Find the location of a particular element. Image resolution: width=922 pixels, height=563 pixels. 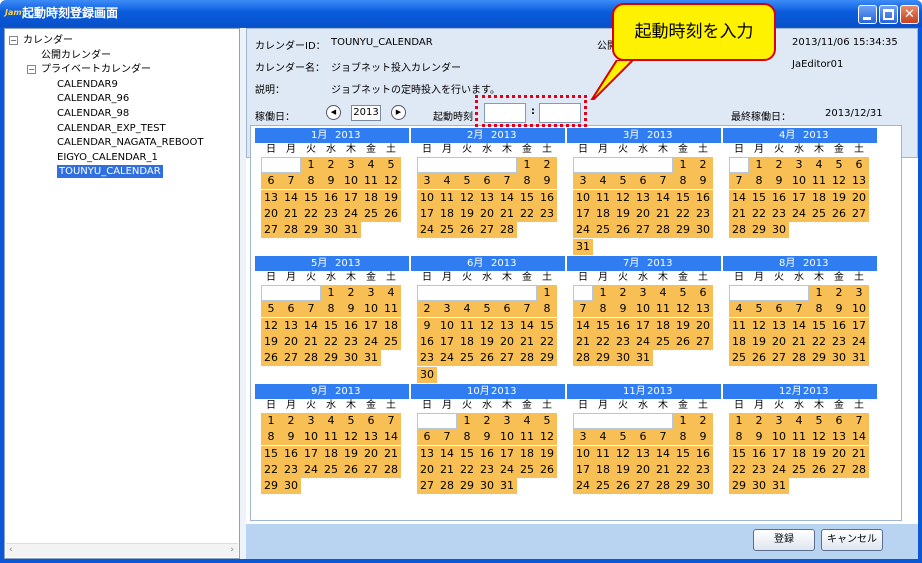

tree-item: 公開カレンダー is located at coordinates (76, 55).